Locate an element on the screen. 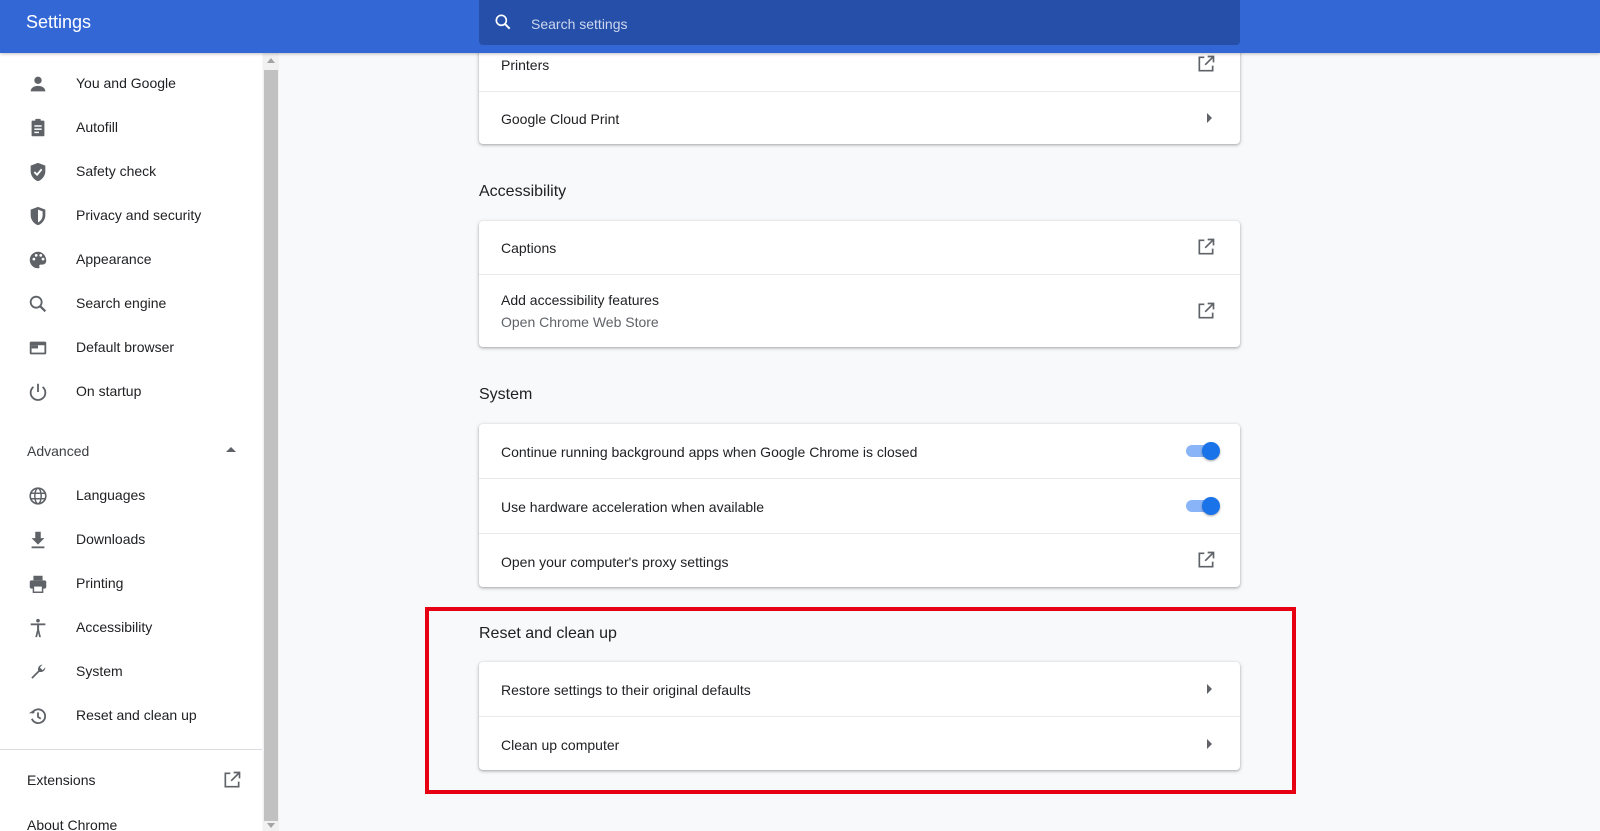 The image size is (1600, 831). add-features-sublabel: Open Chrome Web Store is located at coordinates (580, 322).